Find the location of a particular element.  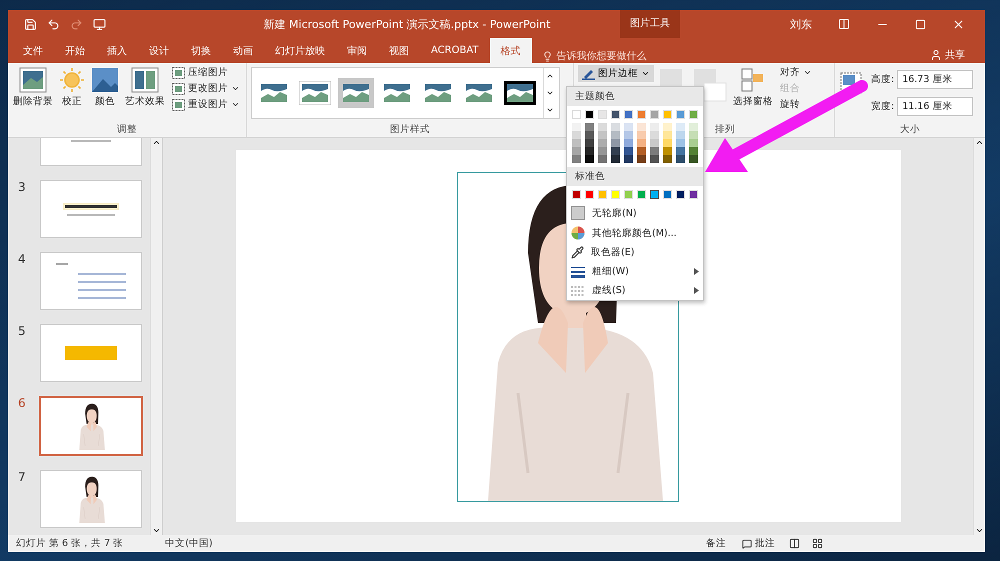

ribbon-button: 颜色 is located at coordinates (105, 87).